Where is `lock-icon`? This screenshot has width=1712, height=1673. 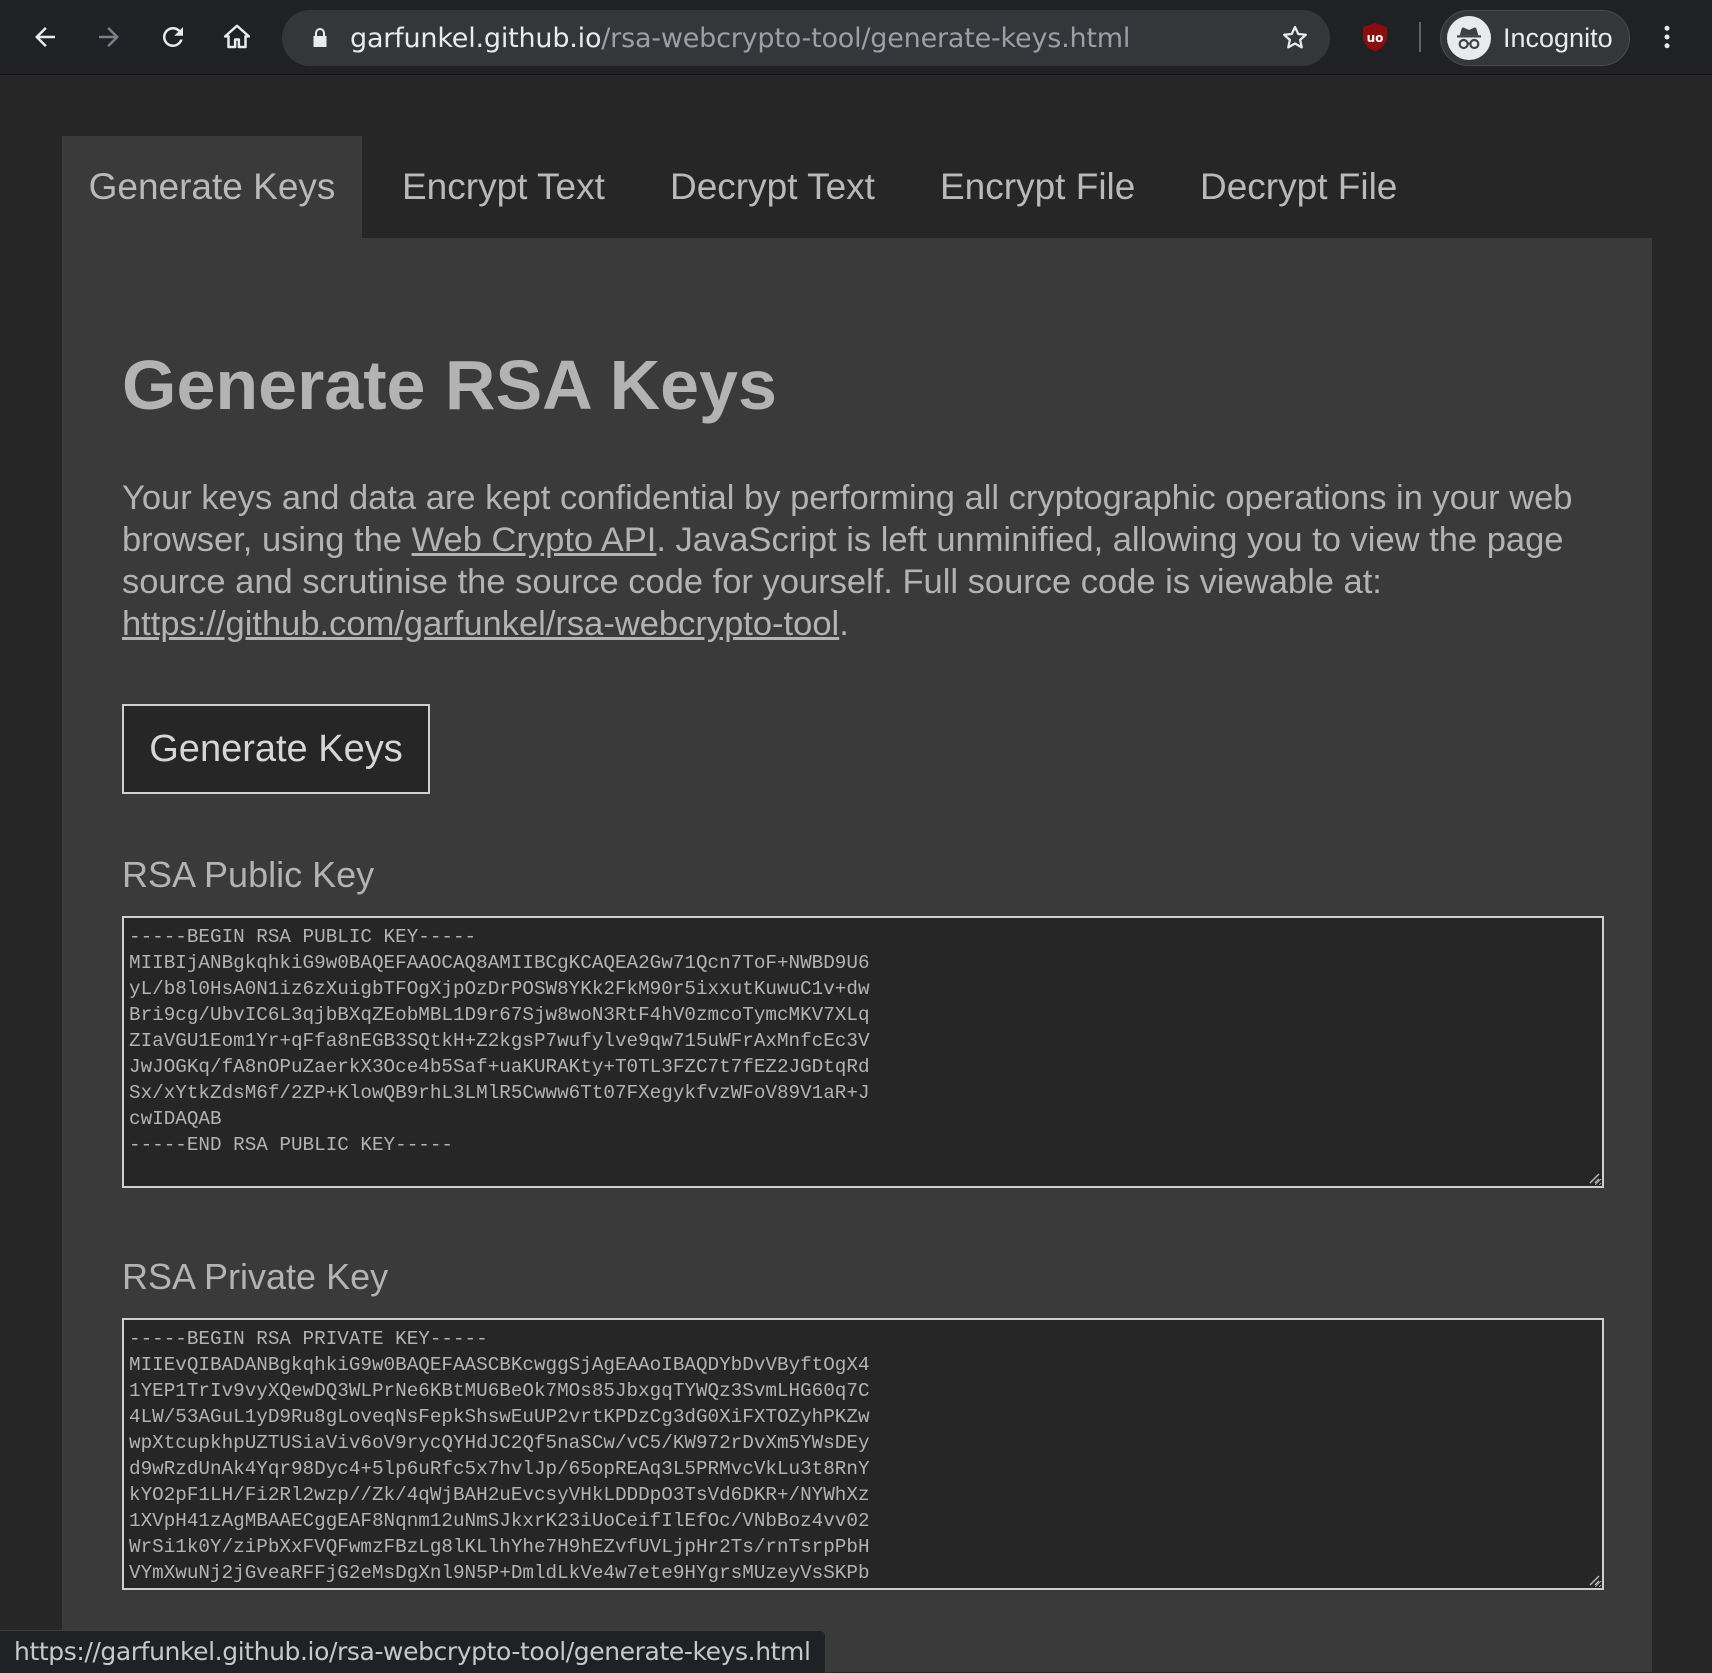
lock-icon is located at coordinates (320, 38).